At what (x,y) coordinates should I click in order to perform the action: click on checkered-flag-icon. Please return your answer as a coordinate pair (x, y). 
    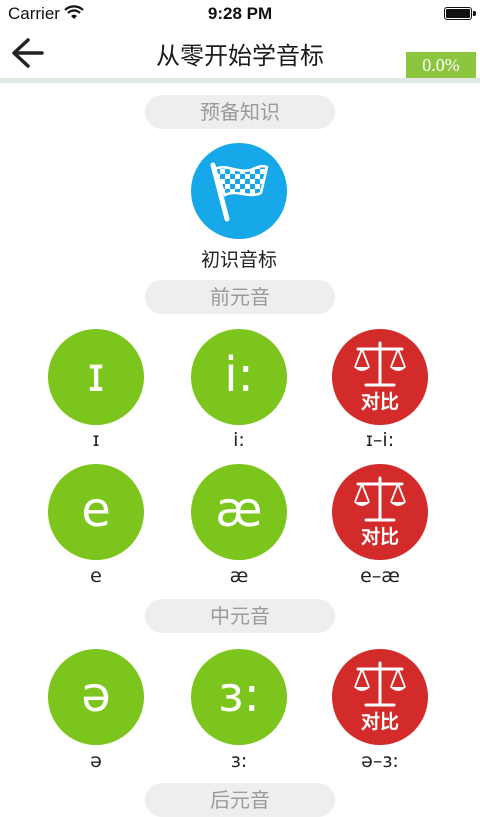
    Looking at the image, I should click on (239, 192).